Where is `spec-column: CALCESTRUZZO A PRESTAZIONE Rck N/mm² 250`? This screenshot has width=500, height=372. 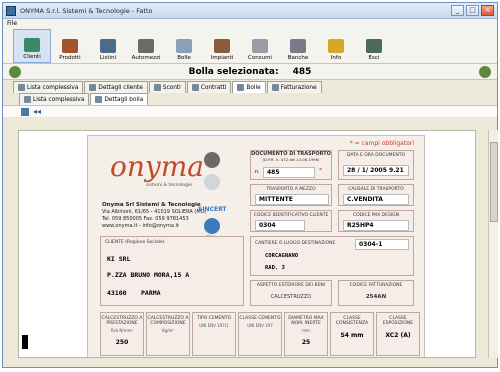 spec-column: CALCESTRUZZO A PRESTAZIONE Rck N/mm² 250 is located at coordinates (122, 334).